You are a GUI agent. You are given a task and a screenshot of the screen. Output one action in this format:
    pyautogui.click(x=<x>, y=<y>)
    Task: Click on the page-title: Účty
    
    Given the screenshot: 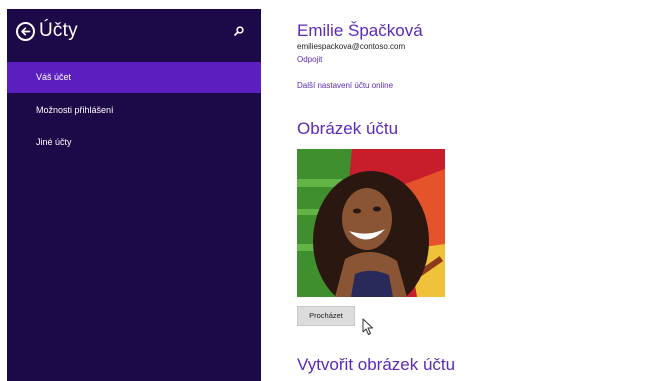 What is the action you would take?
    pyautogui.click(x=58, y=30)
    